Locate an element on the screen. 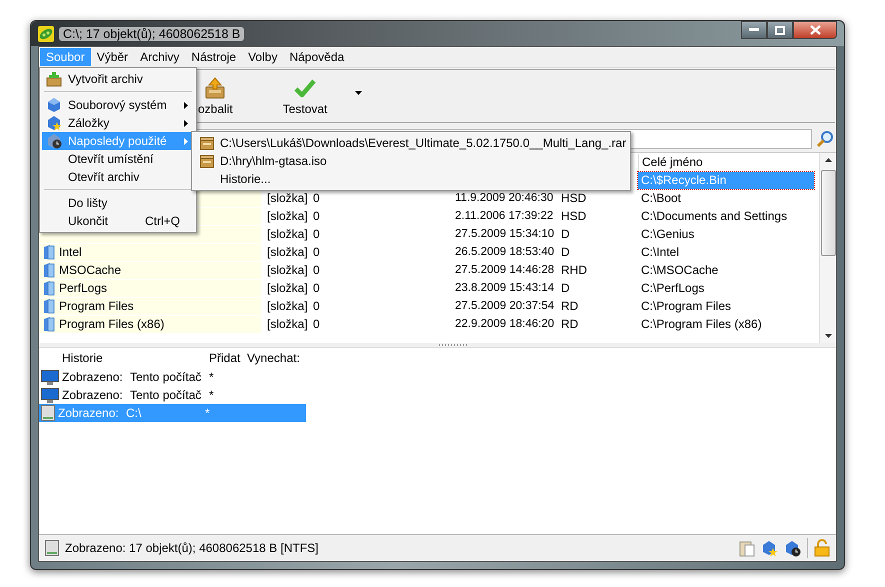  close-button is located at coordinates (815, 30).